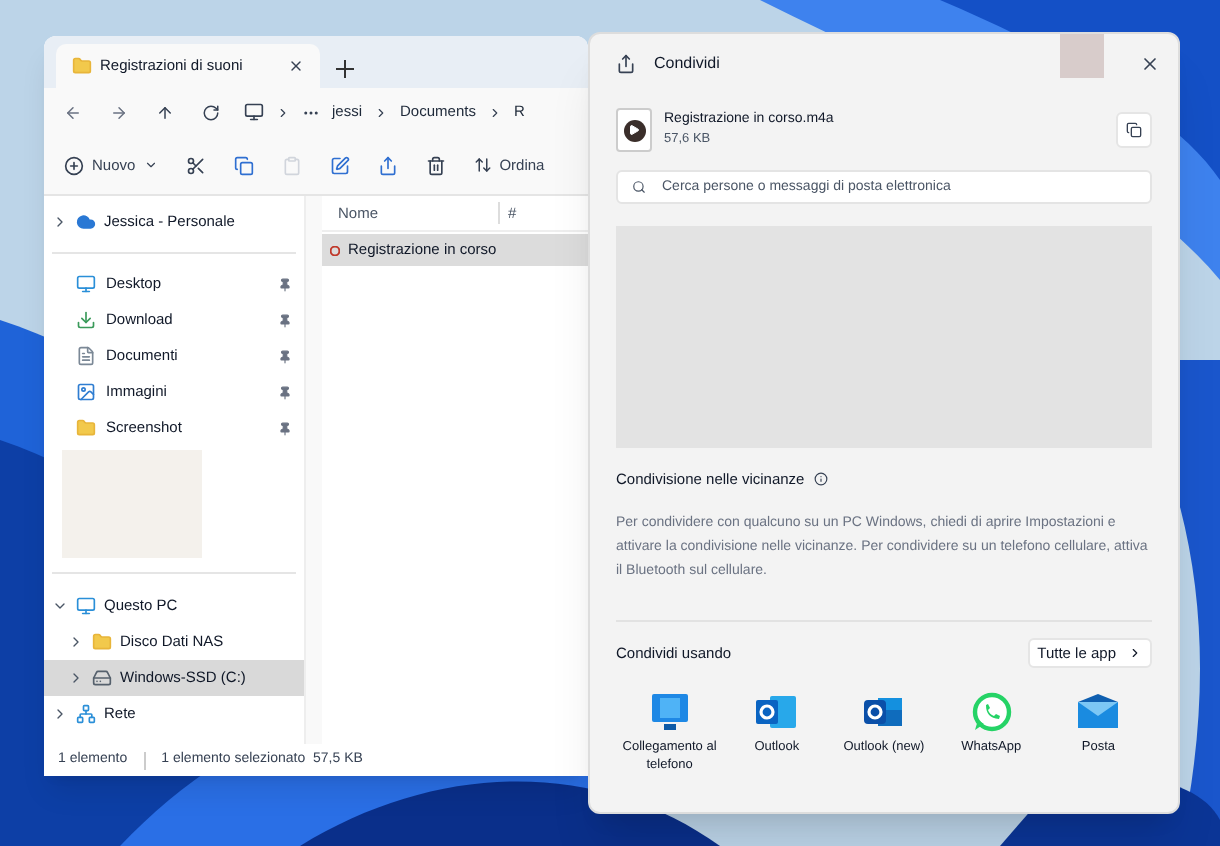  What do you see at coordinates (119, 112) in the screenshot?
I see `forward-icon` at bounding box center [119, 112].